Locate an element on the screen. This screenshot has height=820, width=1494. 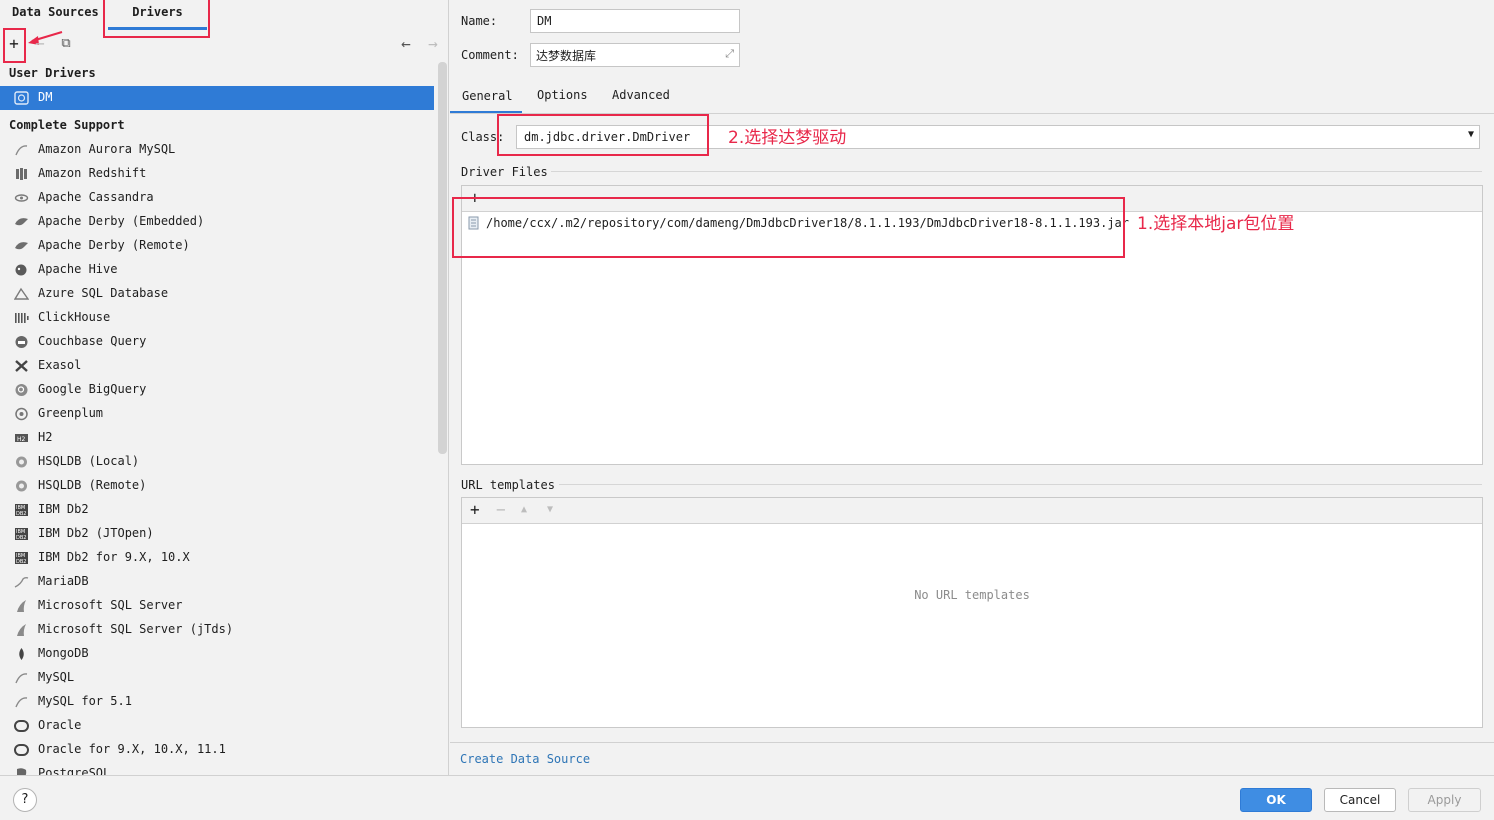
expand-icon: ⤢ is located at coordinates (729, 54).